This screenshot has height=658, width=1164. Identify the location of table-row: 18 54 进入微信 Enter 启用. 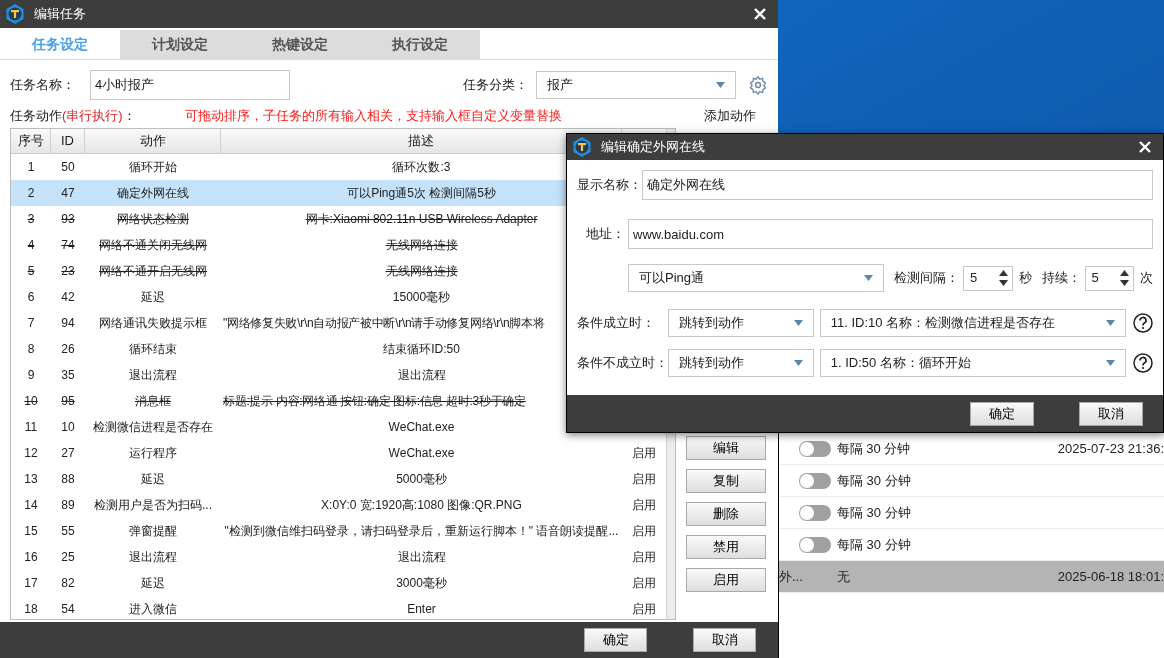
(338, 608).